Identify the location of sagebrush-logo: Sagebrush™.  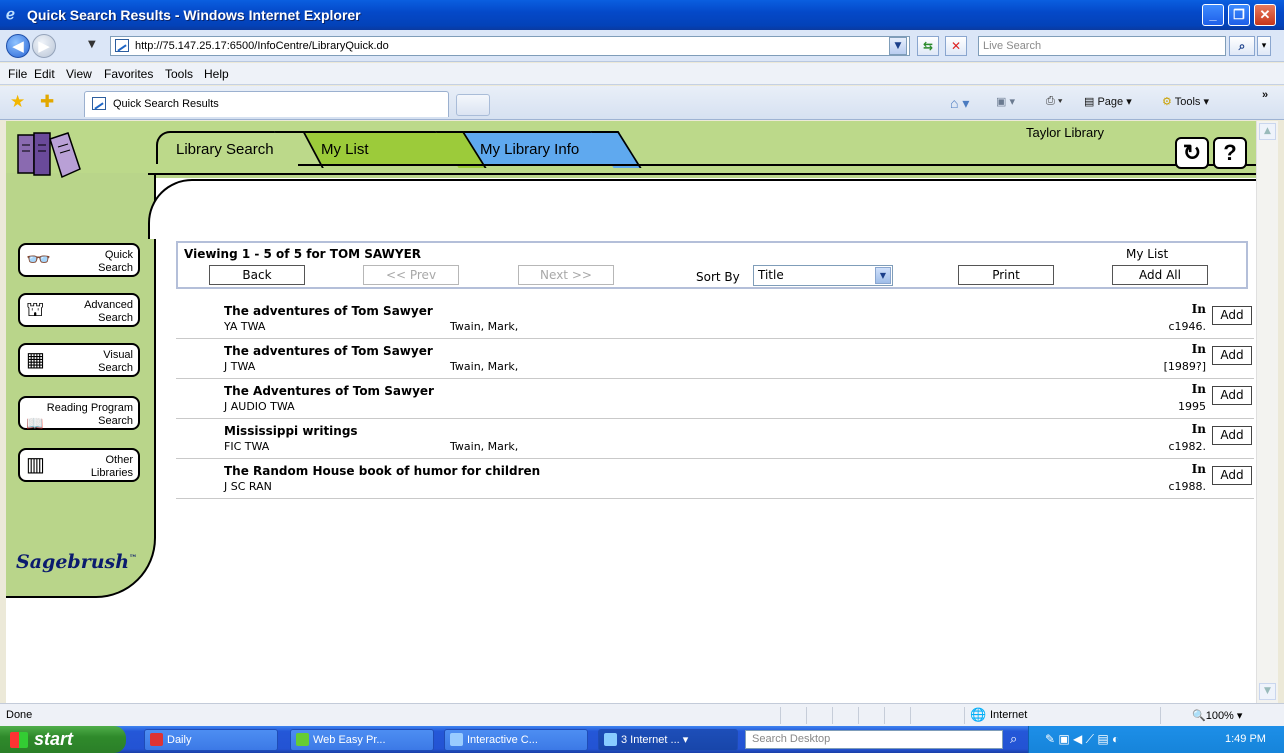
(77, 562).